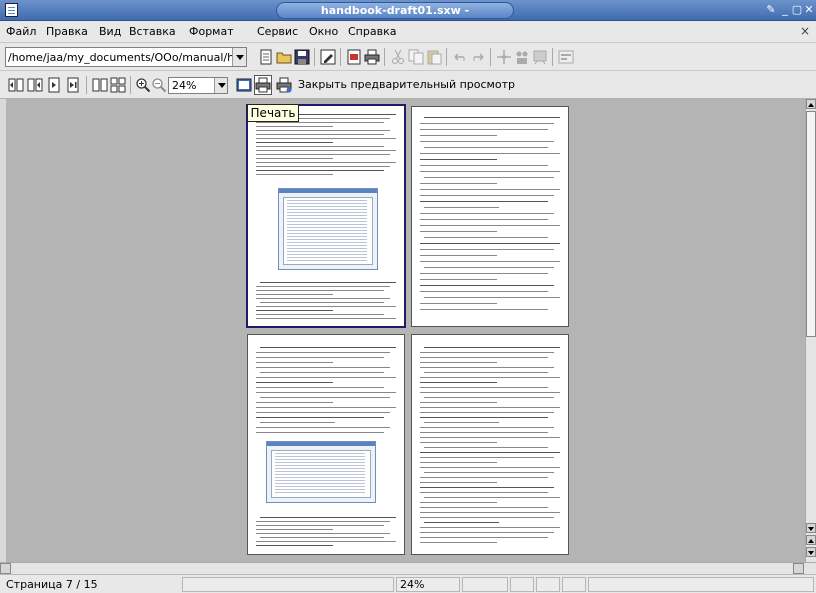 Image resolution: width=816 pixels, height=593 pixels. What do you see at coordinates (244, 85) in the screenshot?
I see `full-screen-icon` at bounding box center [244, 85].